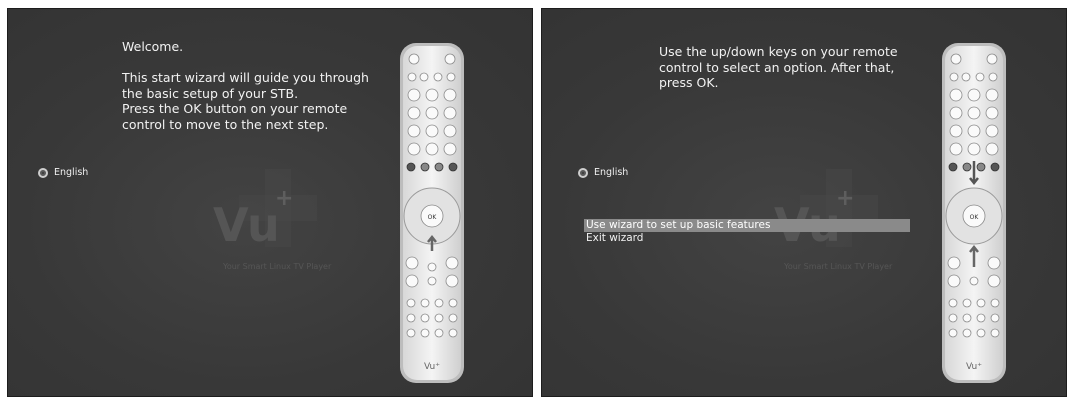 This screenshot has width=1070, height=402. I want to click on menu-item-exit-wizard: Exit wizard, so click(747, 238).